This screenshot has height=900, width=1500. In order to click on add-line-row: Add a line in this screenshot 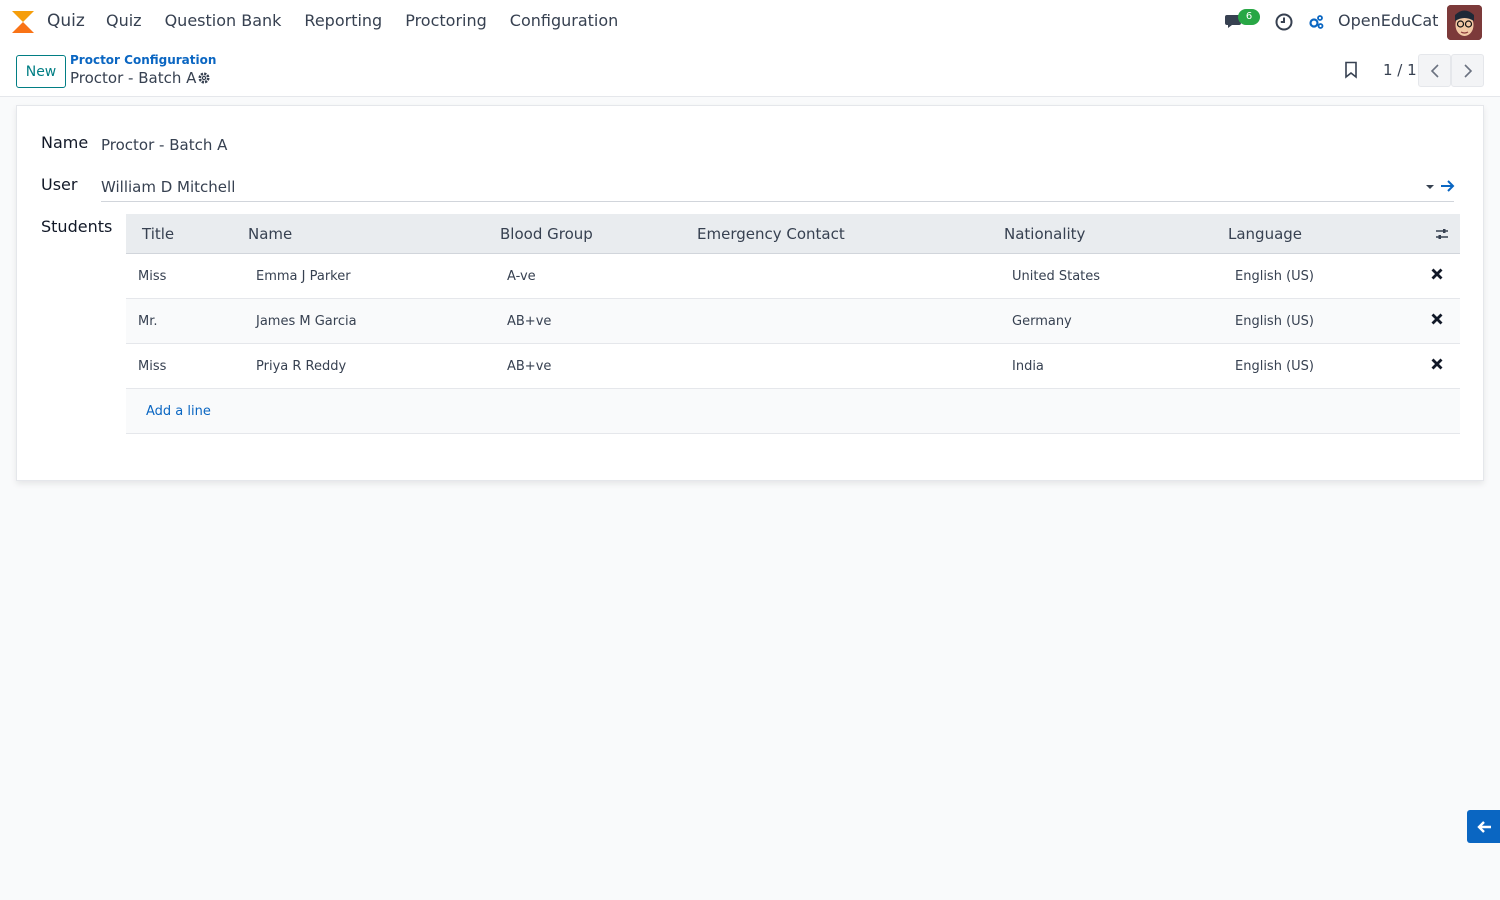, I will do `click(793, 411)`.